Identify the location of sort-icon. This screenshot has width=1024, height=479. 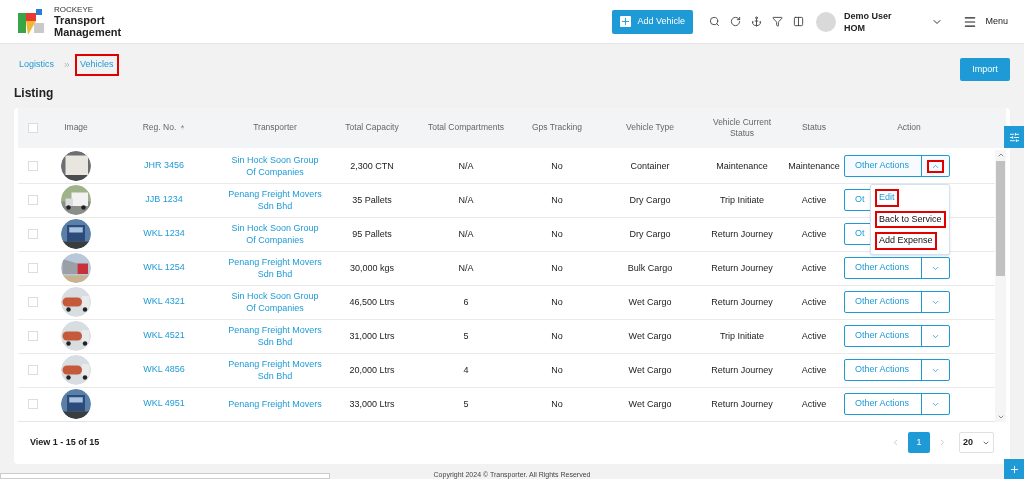
(183, 127).